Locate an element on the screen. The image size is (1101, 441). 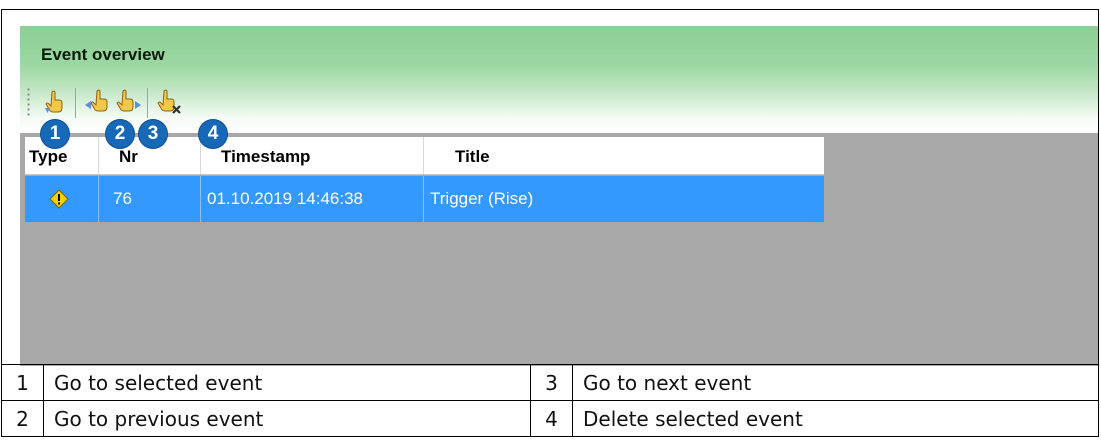
delete-selected-event-button is located at coordinates (169, 102).